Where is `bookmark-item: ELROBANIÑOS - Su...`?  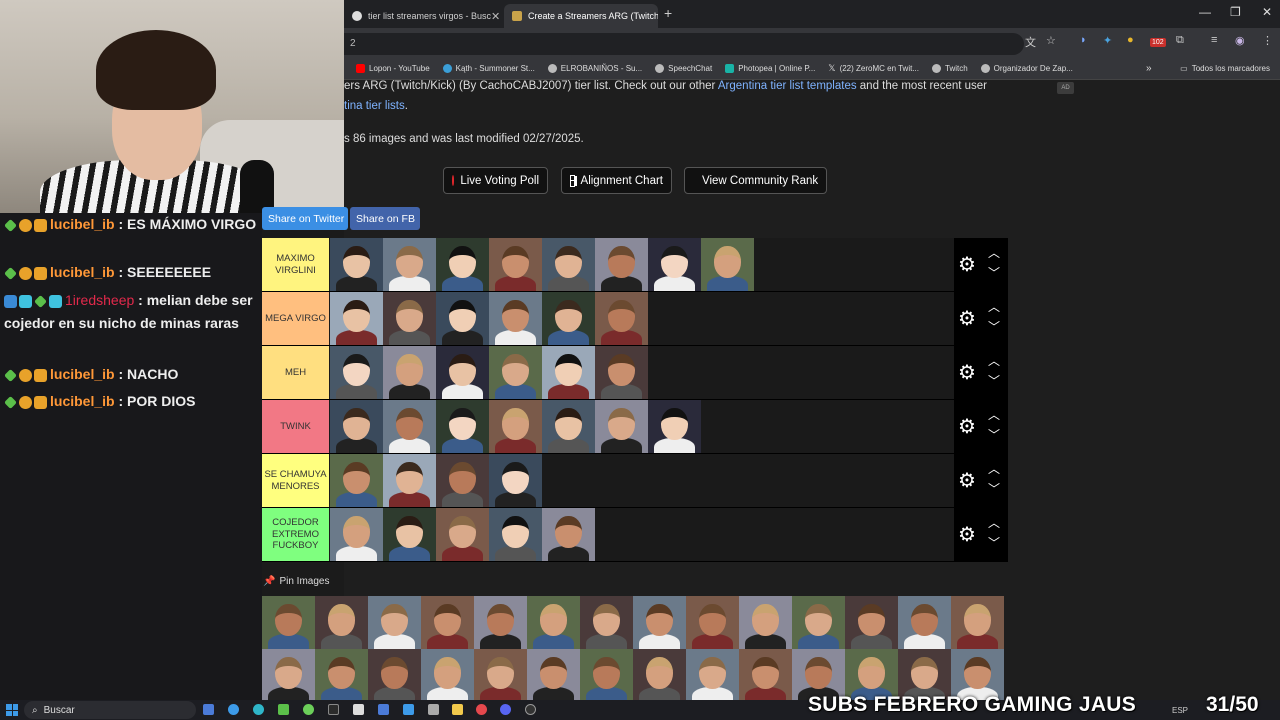 bookmark-item: ELROBANIÑOS - Su... is located at coordinates (594, 68).